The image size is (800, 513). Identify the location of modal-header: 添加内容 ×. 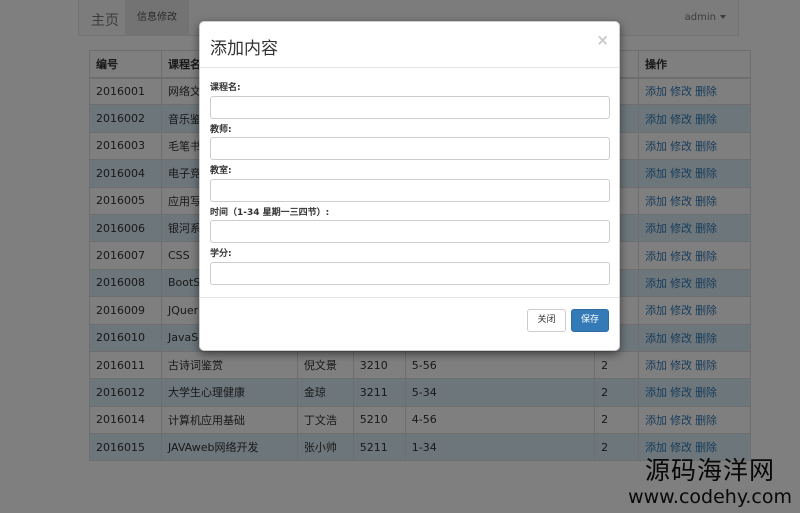
(409, 45).